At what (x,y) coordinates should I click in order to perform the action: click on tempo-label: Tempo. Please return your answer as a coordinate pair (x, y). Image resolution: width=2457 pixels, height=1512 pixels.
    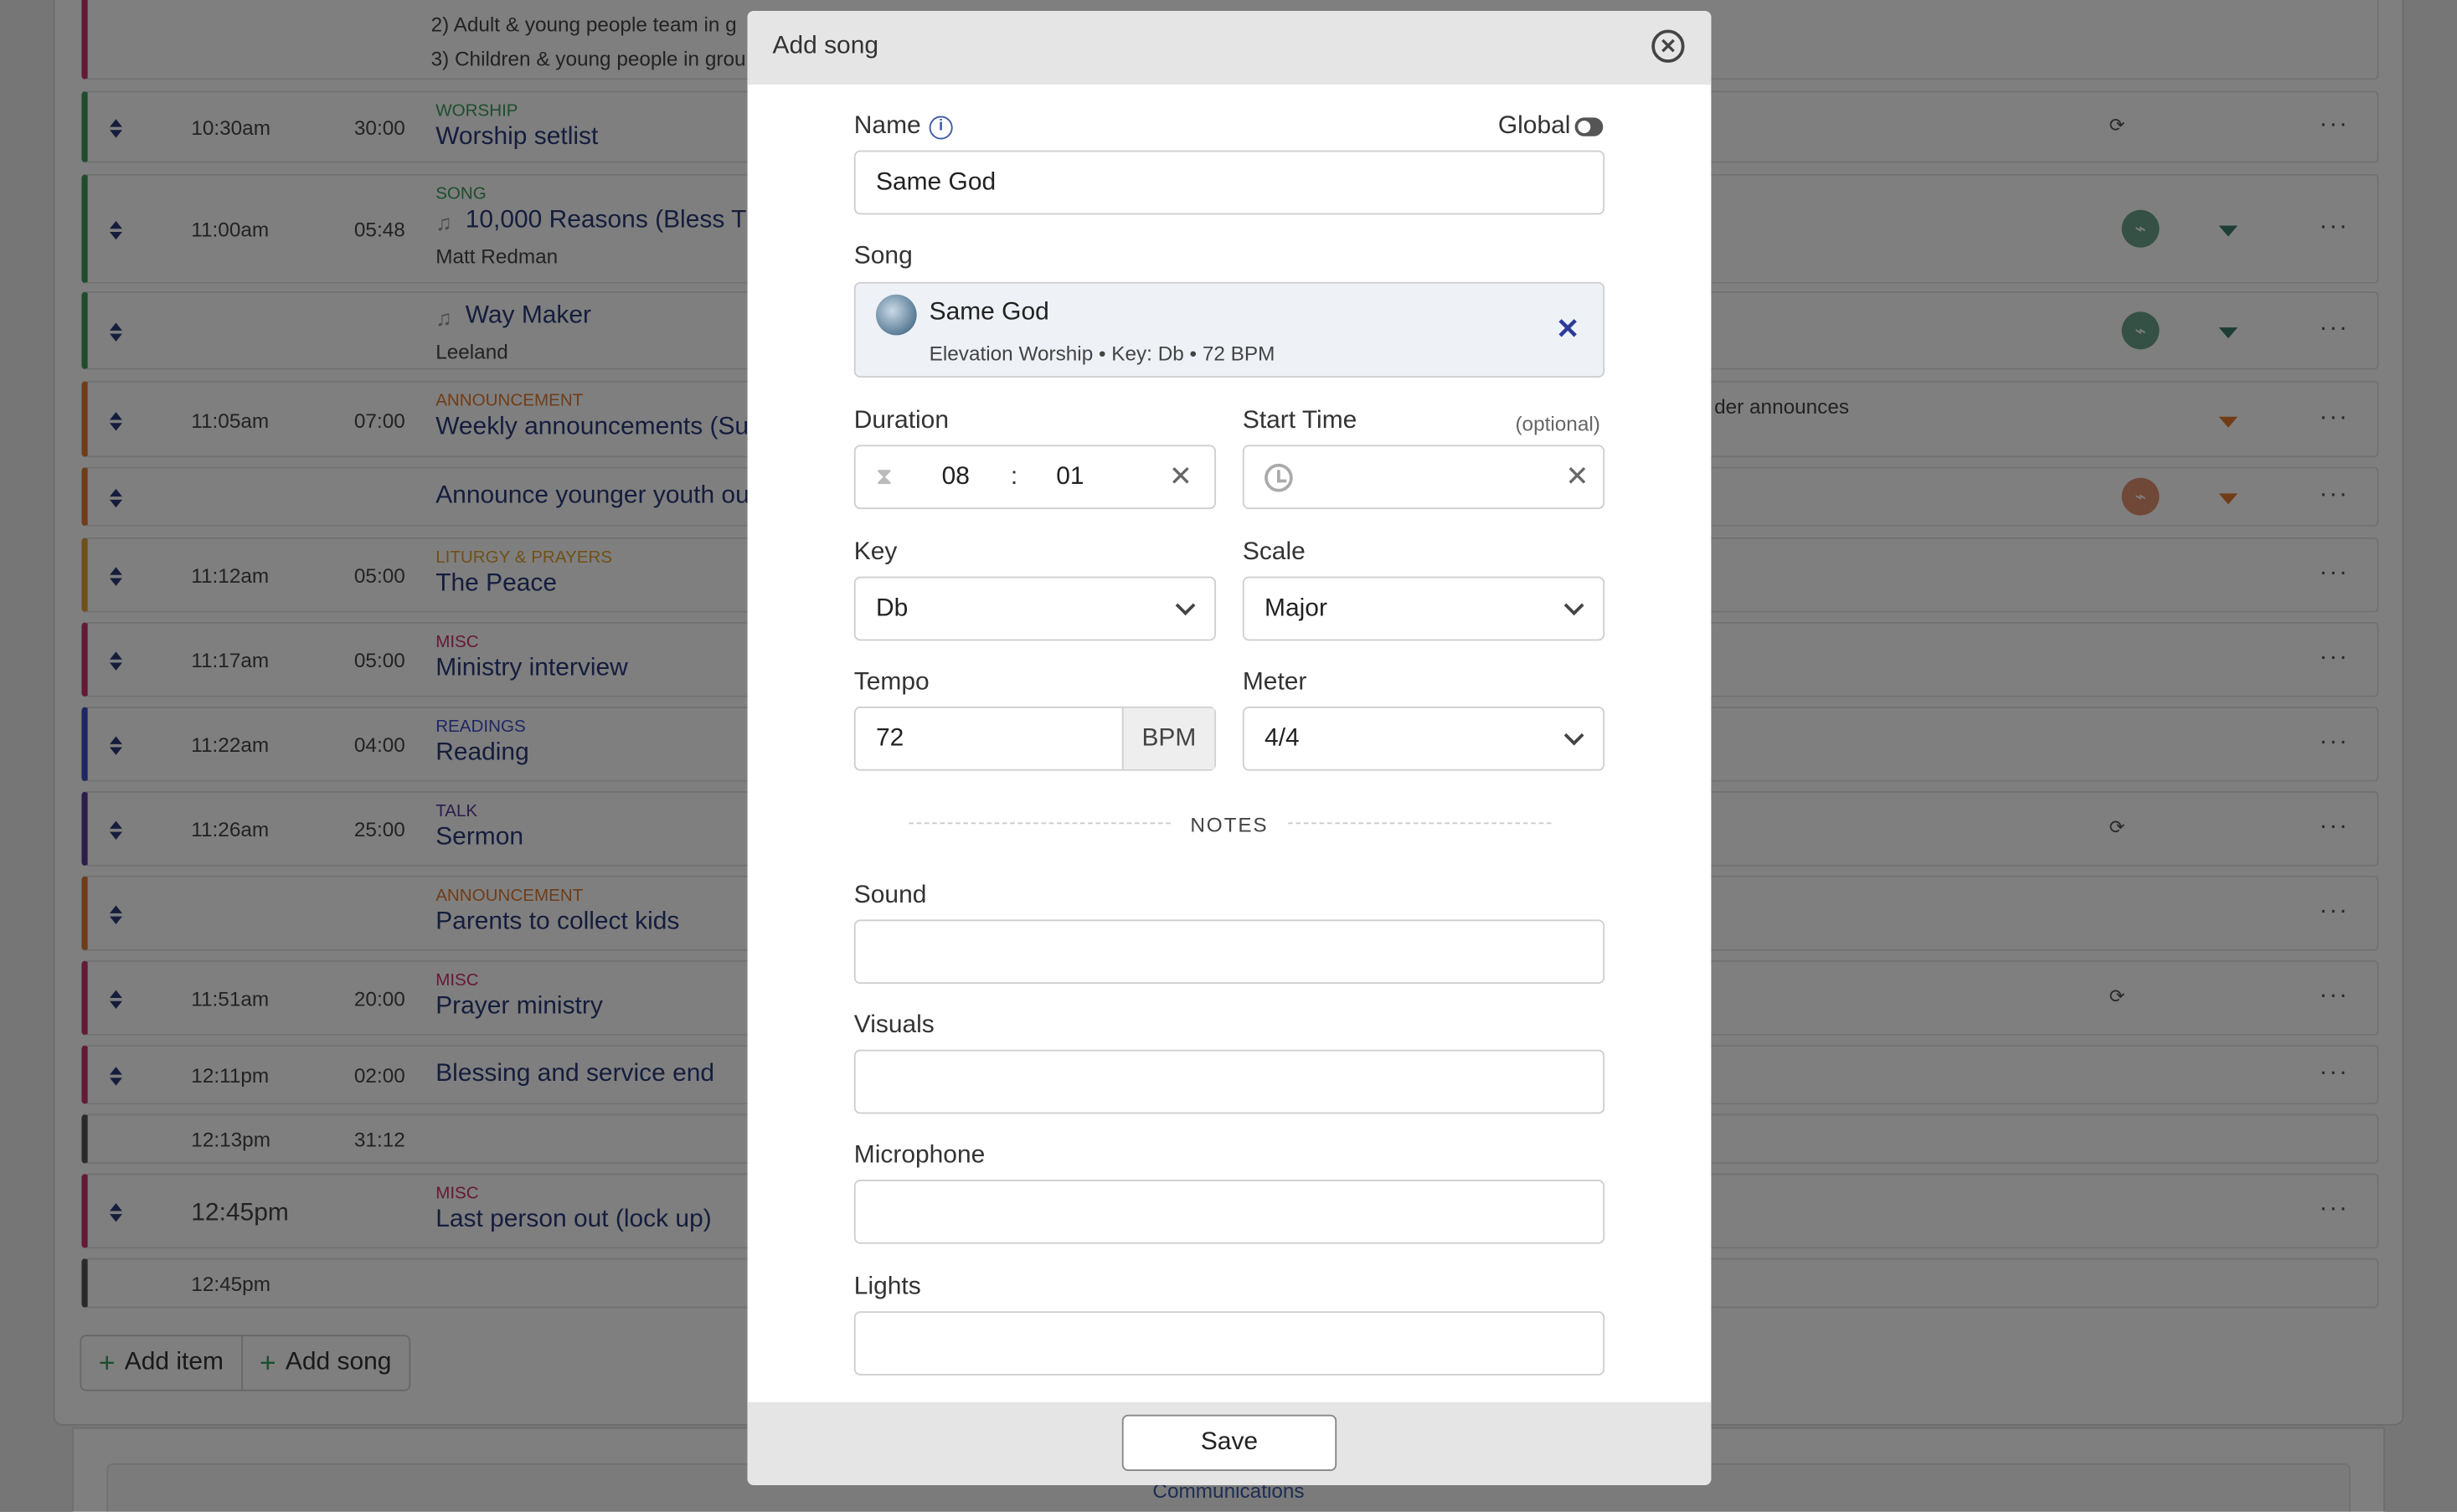
    Looking at the image, I should click on (892, 683).